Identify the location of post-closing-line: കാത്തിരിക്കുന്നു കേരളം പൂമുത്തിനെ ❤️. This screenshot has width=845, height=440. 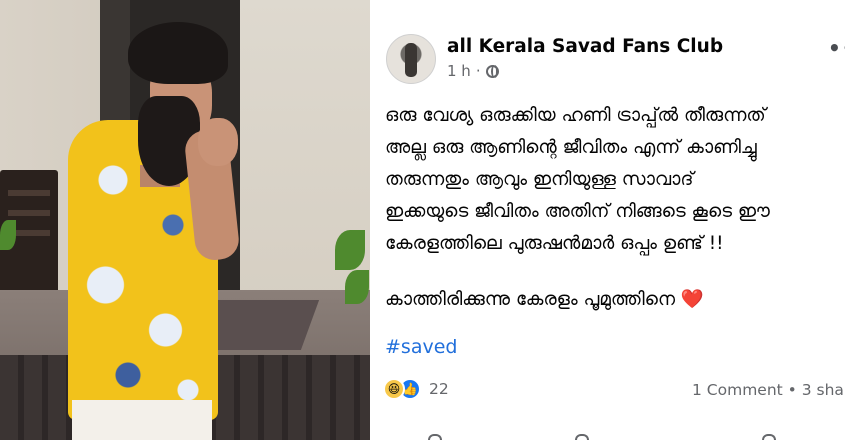
(615, 300).